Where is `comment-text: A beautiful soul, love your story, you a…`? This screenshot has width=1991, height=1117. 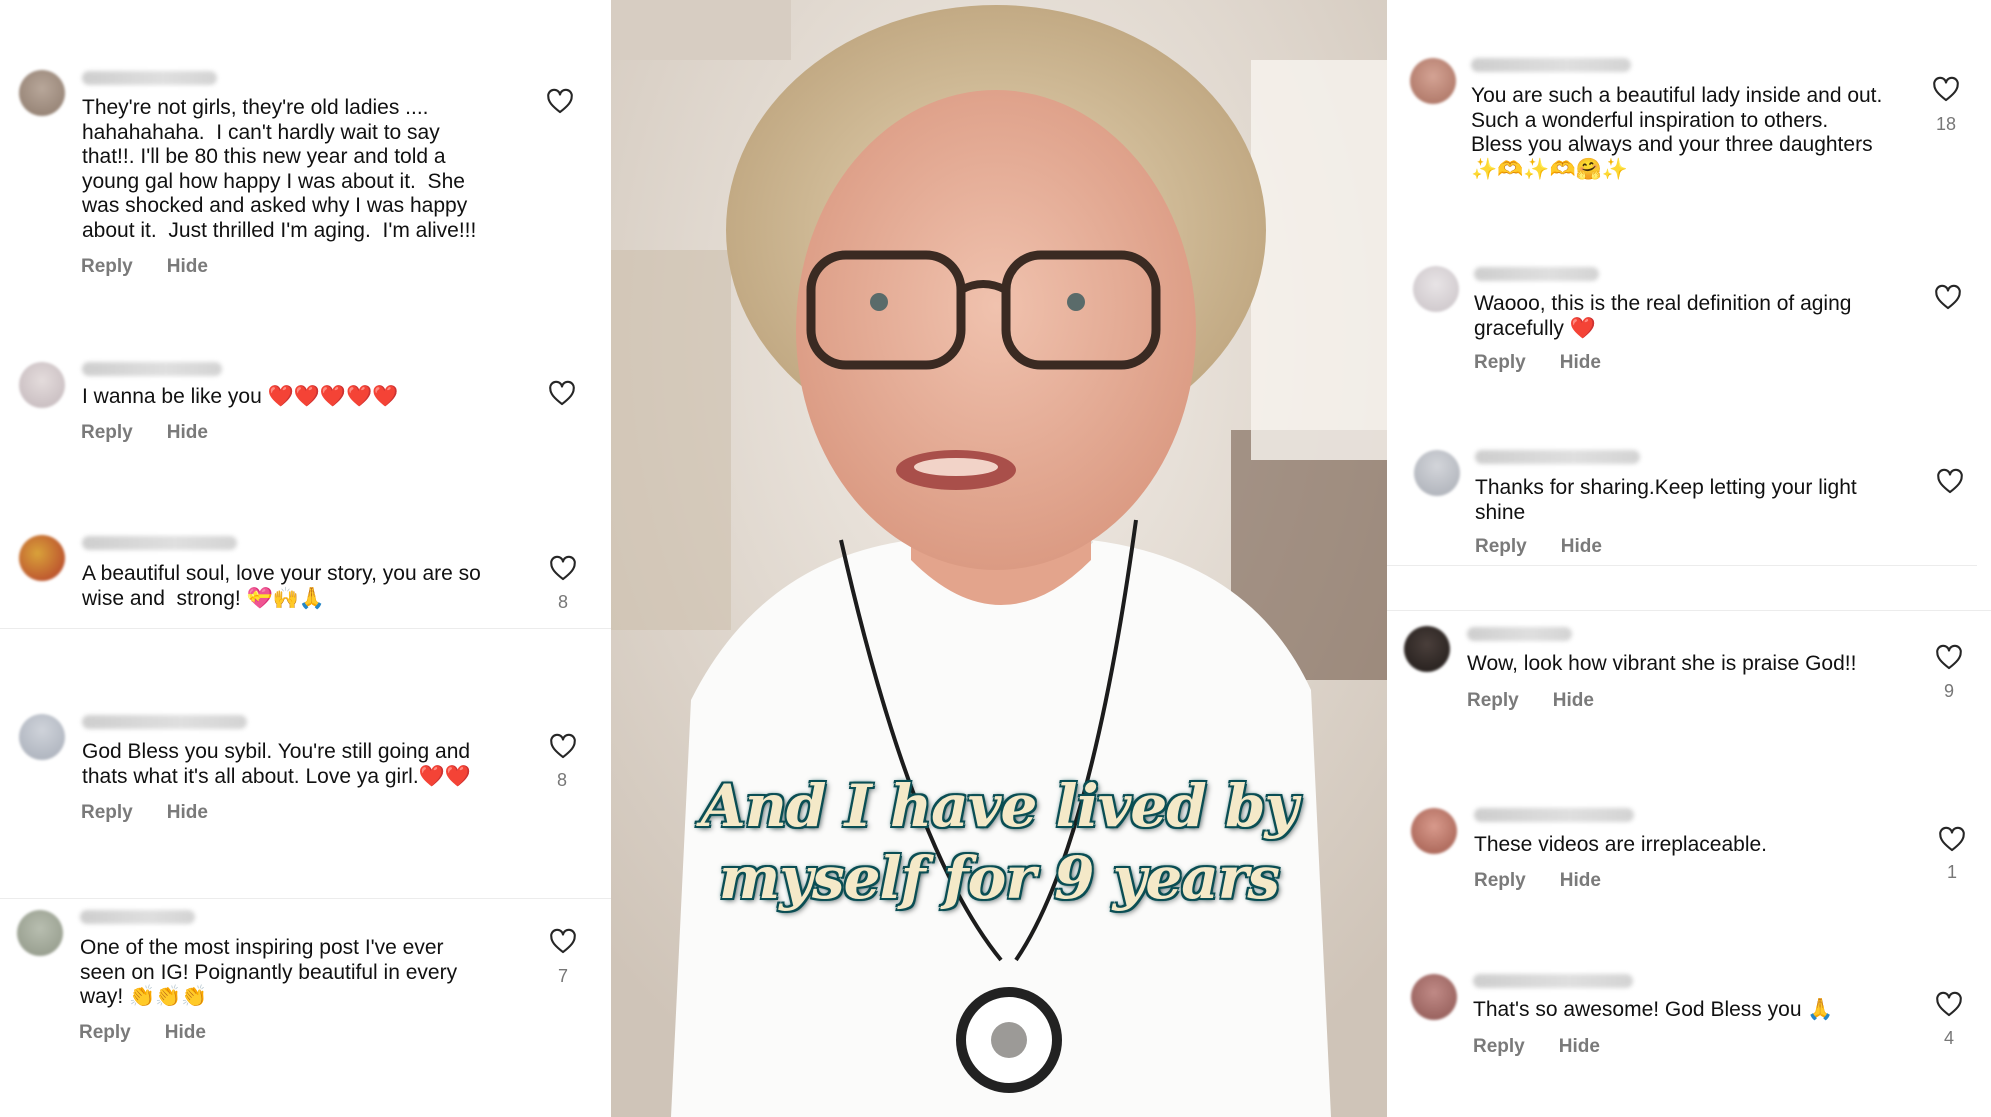 comment-text: A beautiful soul, love your story, you a… is located at coordinates (281, 586).